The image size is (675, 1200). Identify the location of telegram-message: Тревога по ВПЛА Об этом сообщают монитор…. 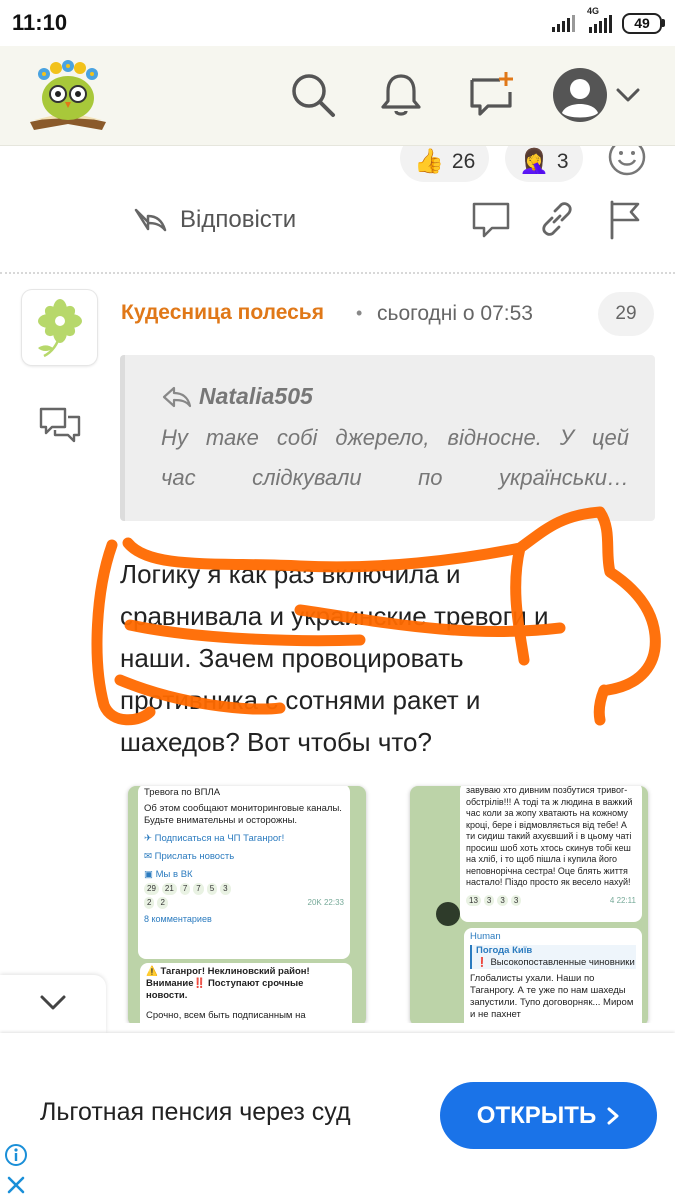
(244, 872).